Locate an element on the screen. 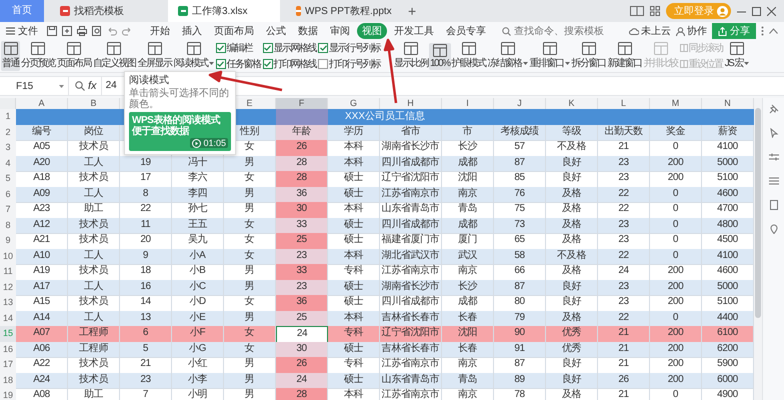 The height and width of the screenshot is (400, 784). document-tab: 工作簿3.xlsx is located at coordinates (224, 11).